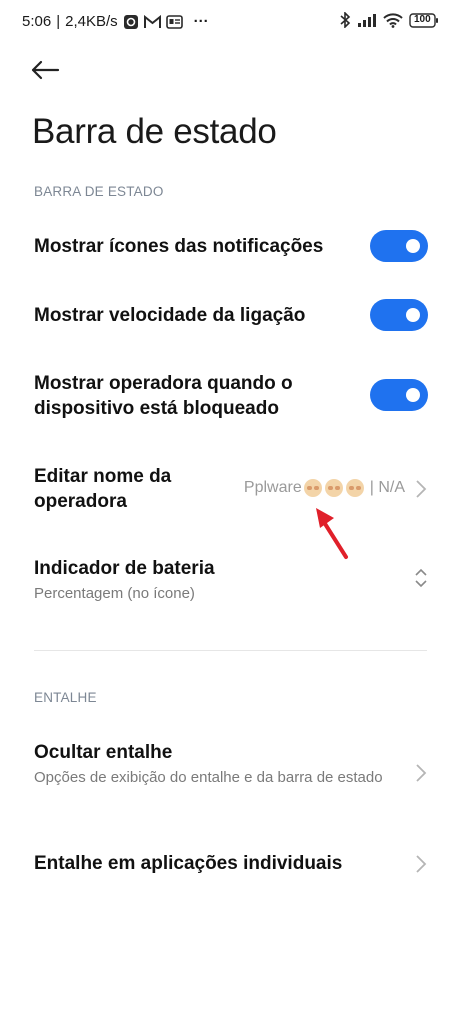 The height and width of the screenshot is (1024, 461). Describe the element at coordinates (421, 578) in the screenshot. I see `chevron-up-down-icon` at that location.